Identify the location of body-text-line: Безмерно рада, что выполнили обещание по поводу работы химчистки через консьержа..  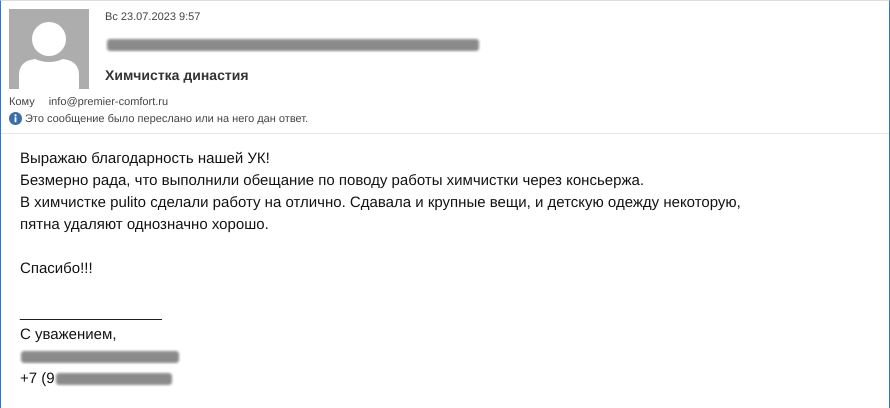
(332, 181).